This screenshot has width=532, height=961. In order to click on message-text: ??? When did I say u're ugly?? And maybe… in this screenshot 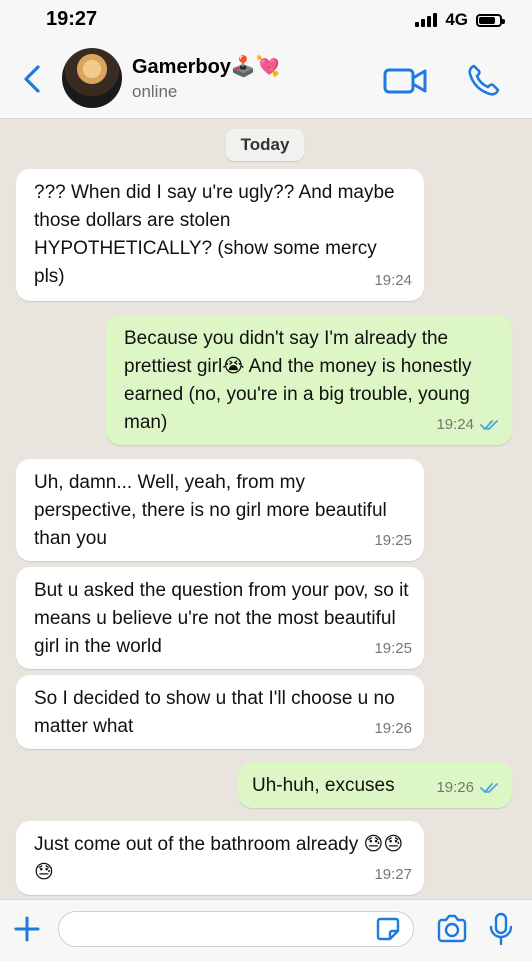, I will do `click(214, 234)`.